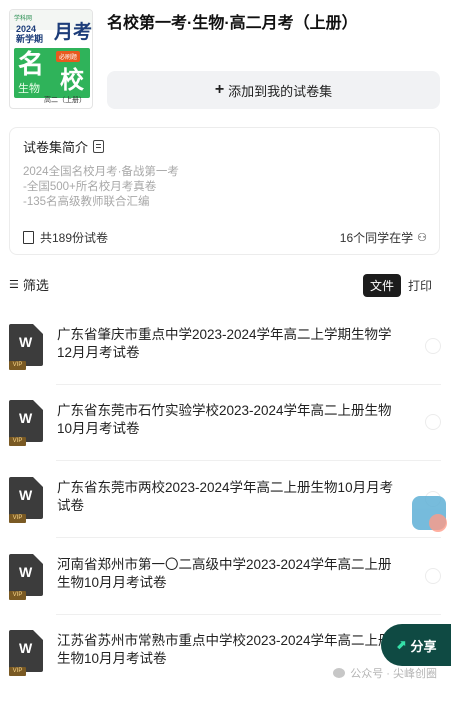 Image resolution: width=451 pixels, height=704 pixels. I want to click on list-icon, so click(28, 237).